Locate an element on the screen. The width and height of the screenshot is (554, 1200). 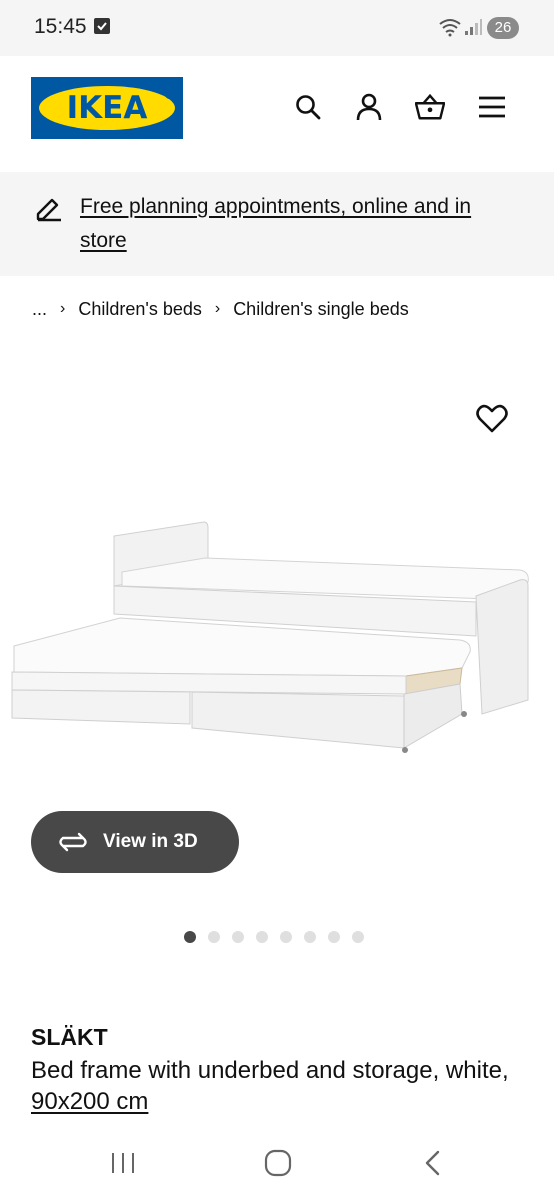
size-link: 90x200 cm is located at coordinates (89, 1101).